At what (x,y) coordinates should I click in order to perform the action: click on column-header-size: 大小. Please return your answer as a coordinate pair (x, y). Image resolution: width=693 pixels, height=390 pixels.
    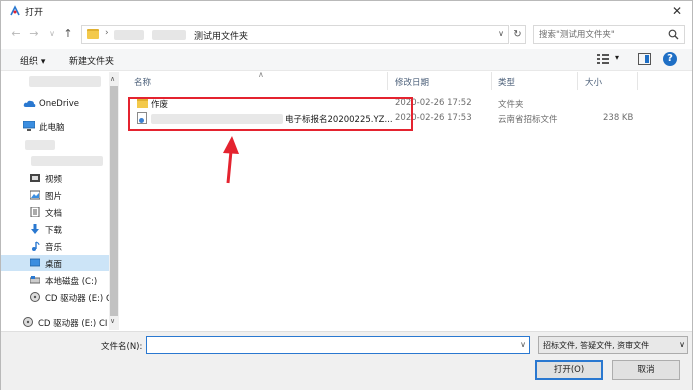
    Looking at the image, I should click on (593, 82).